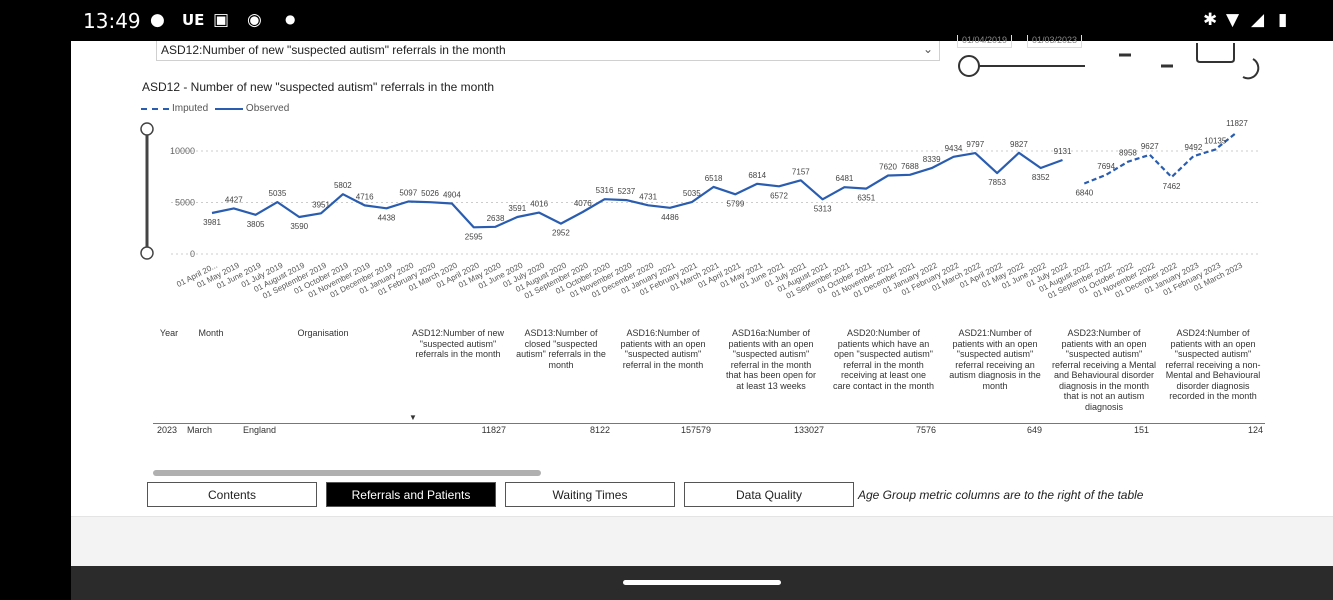 Image resolution: width=1333 pixels, height=600 pixels. Describe the element at coordinates (212, 222) in the screenshot. I see `data-label: 3981` at that location.